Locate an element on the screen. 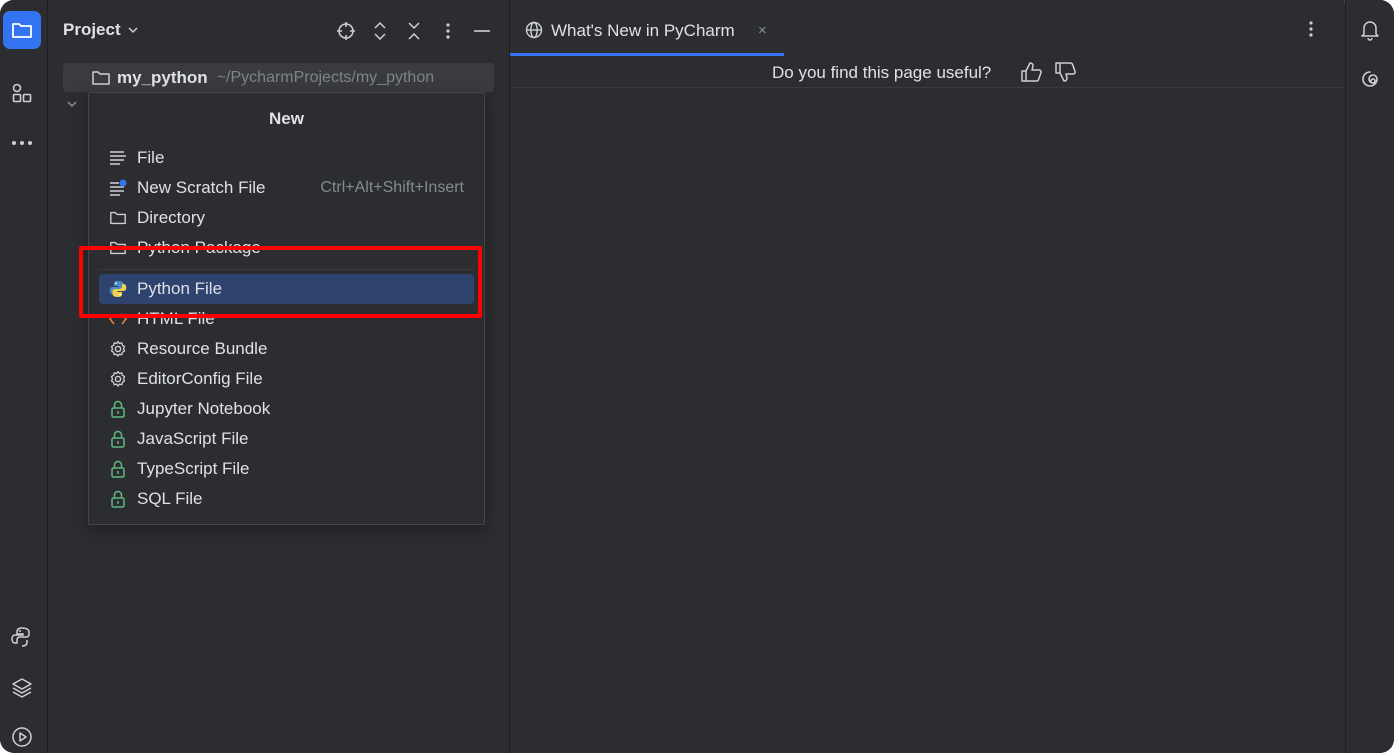 This screenshot has height=753, width=1394. thumbs-up-icon is located at coordinates (1032, 72).